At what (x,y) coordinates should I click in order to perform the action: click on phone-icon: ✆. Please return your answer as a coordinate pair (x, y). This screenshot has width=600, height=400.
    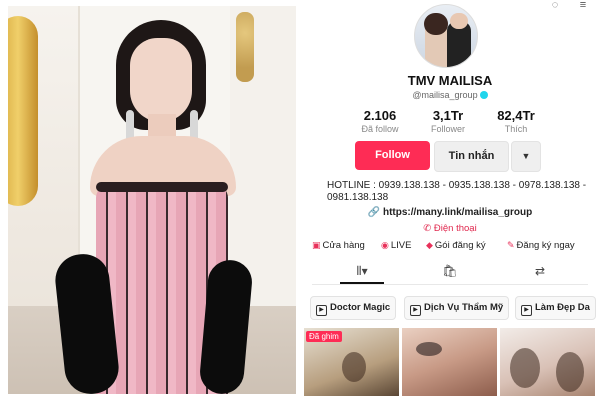
    Looking at the image, I should click on (427, 228).